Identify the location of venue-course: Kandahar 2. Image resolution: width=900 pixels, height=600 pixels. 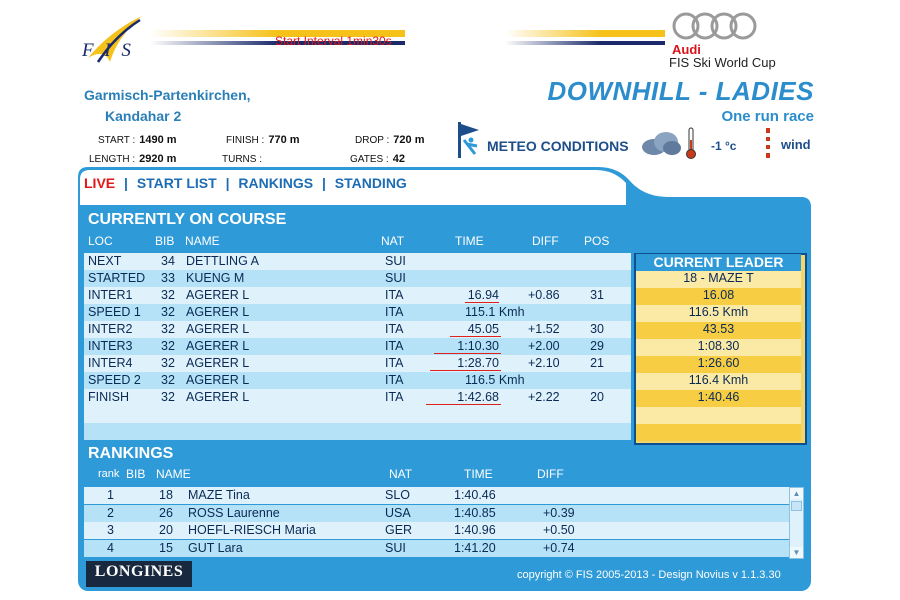
(143, 116).